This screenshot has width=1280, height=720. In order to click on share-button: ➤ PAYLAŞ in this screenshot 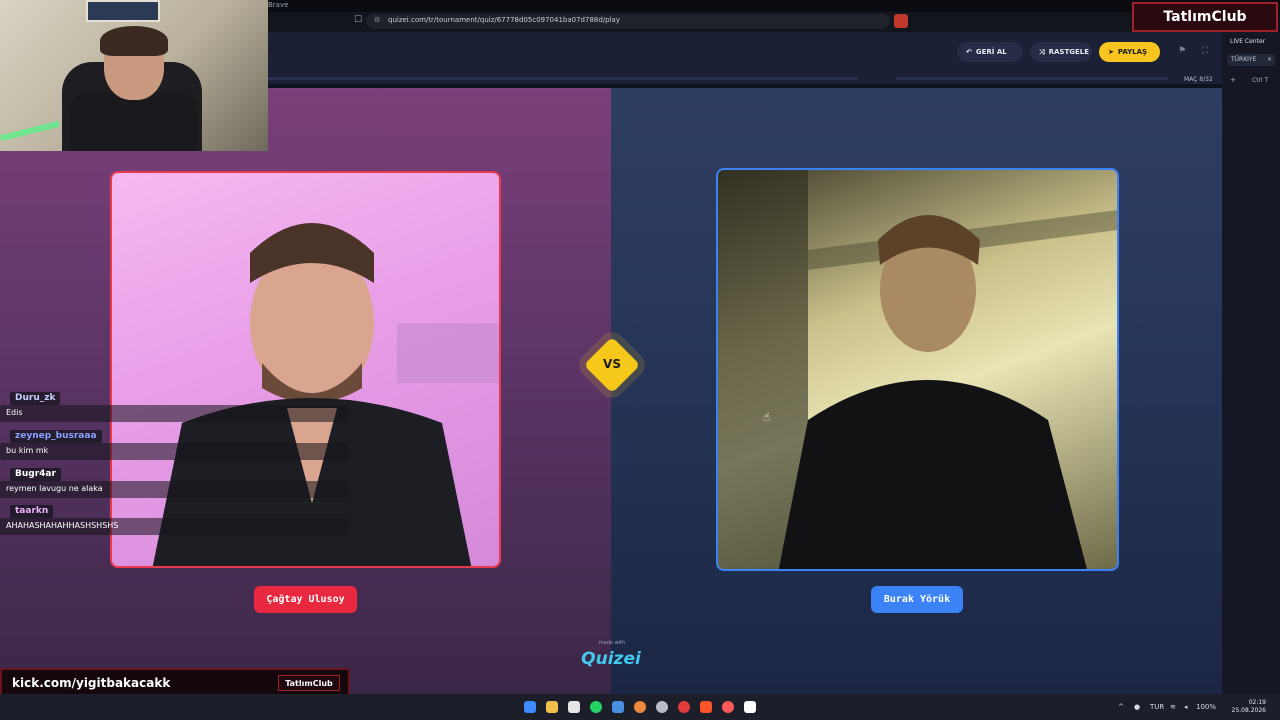, I will do `click(1129, 52)`.